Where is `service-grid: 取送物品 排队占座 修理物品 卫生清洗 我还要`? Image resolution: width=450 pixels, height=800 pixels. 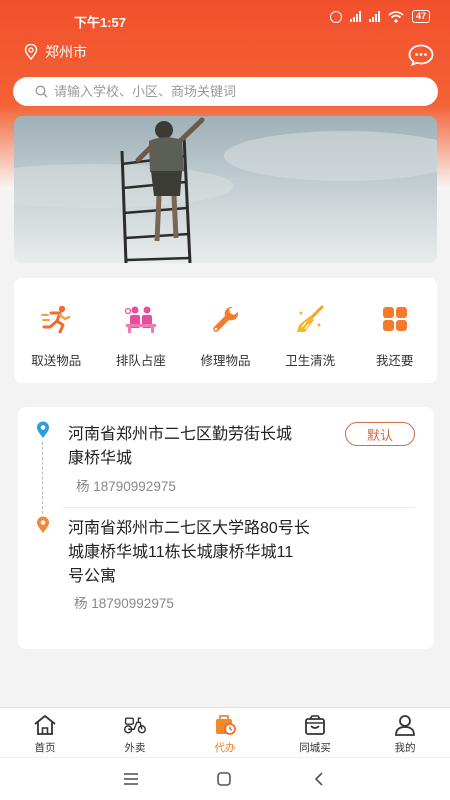 service-grid: 取送物品 排队占座 修理物品 卫生清洗 我还要 is located at coordinates (225, 330).